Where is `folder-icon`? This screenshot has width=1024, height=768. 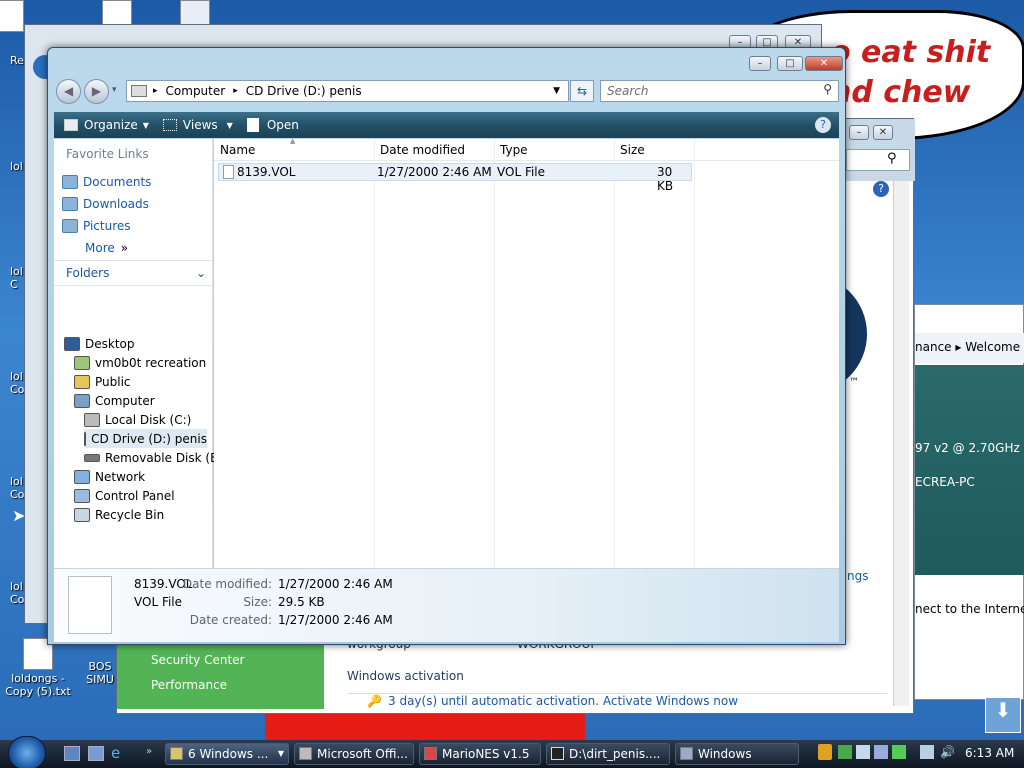
folder-icon is located at coordinates (82, 381).